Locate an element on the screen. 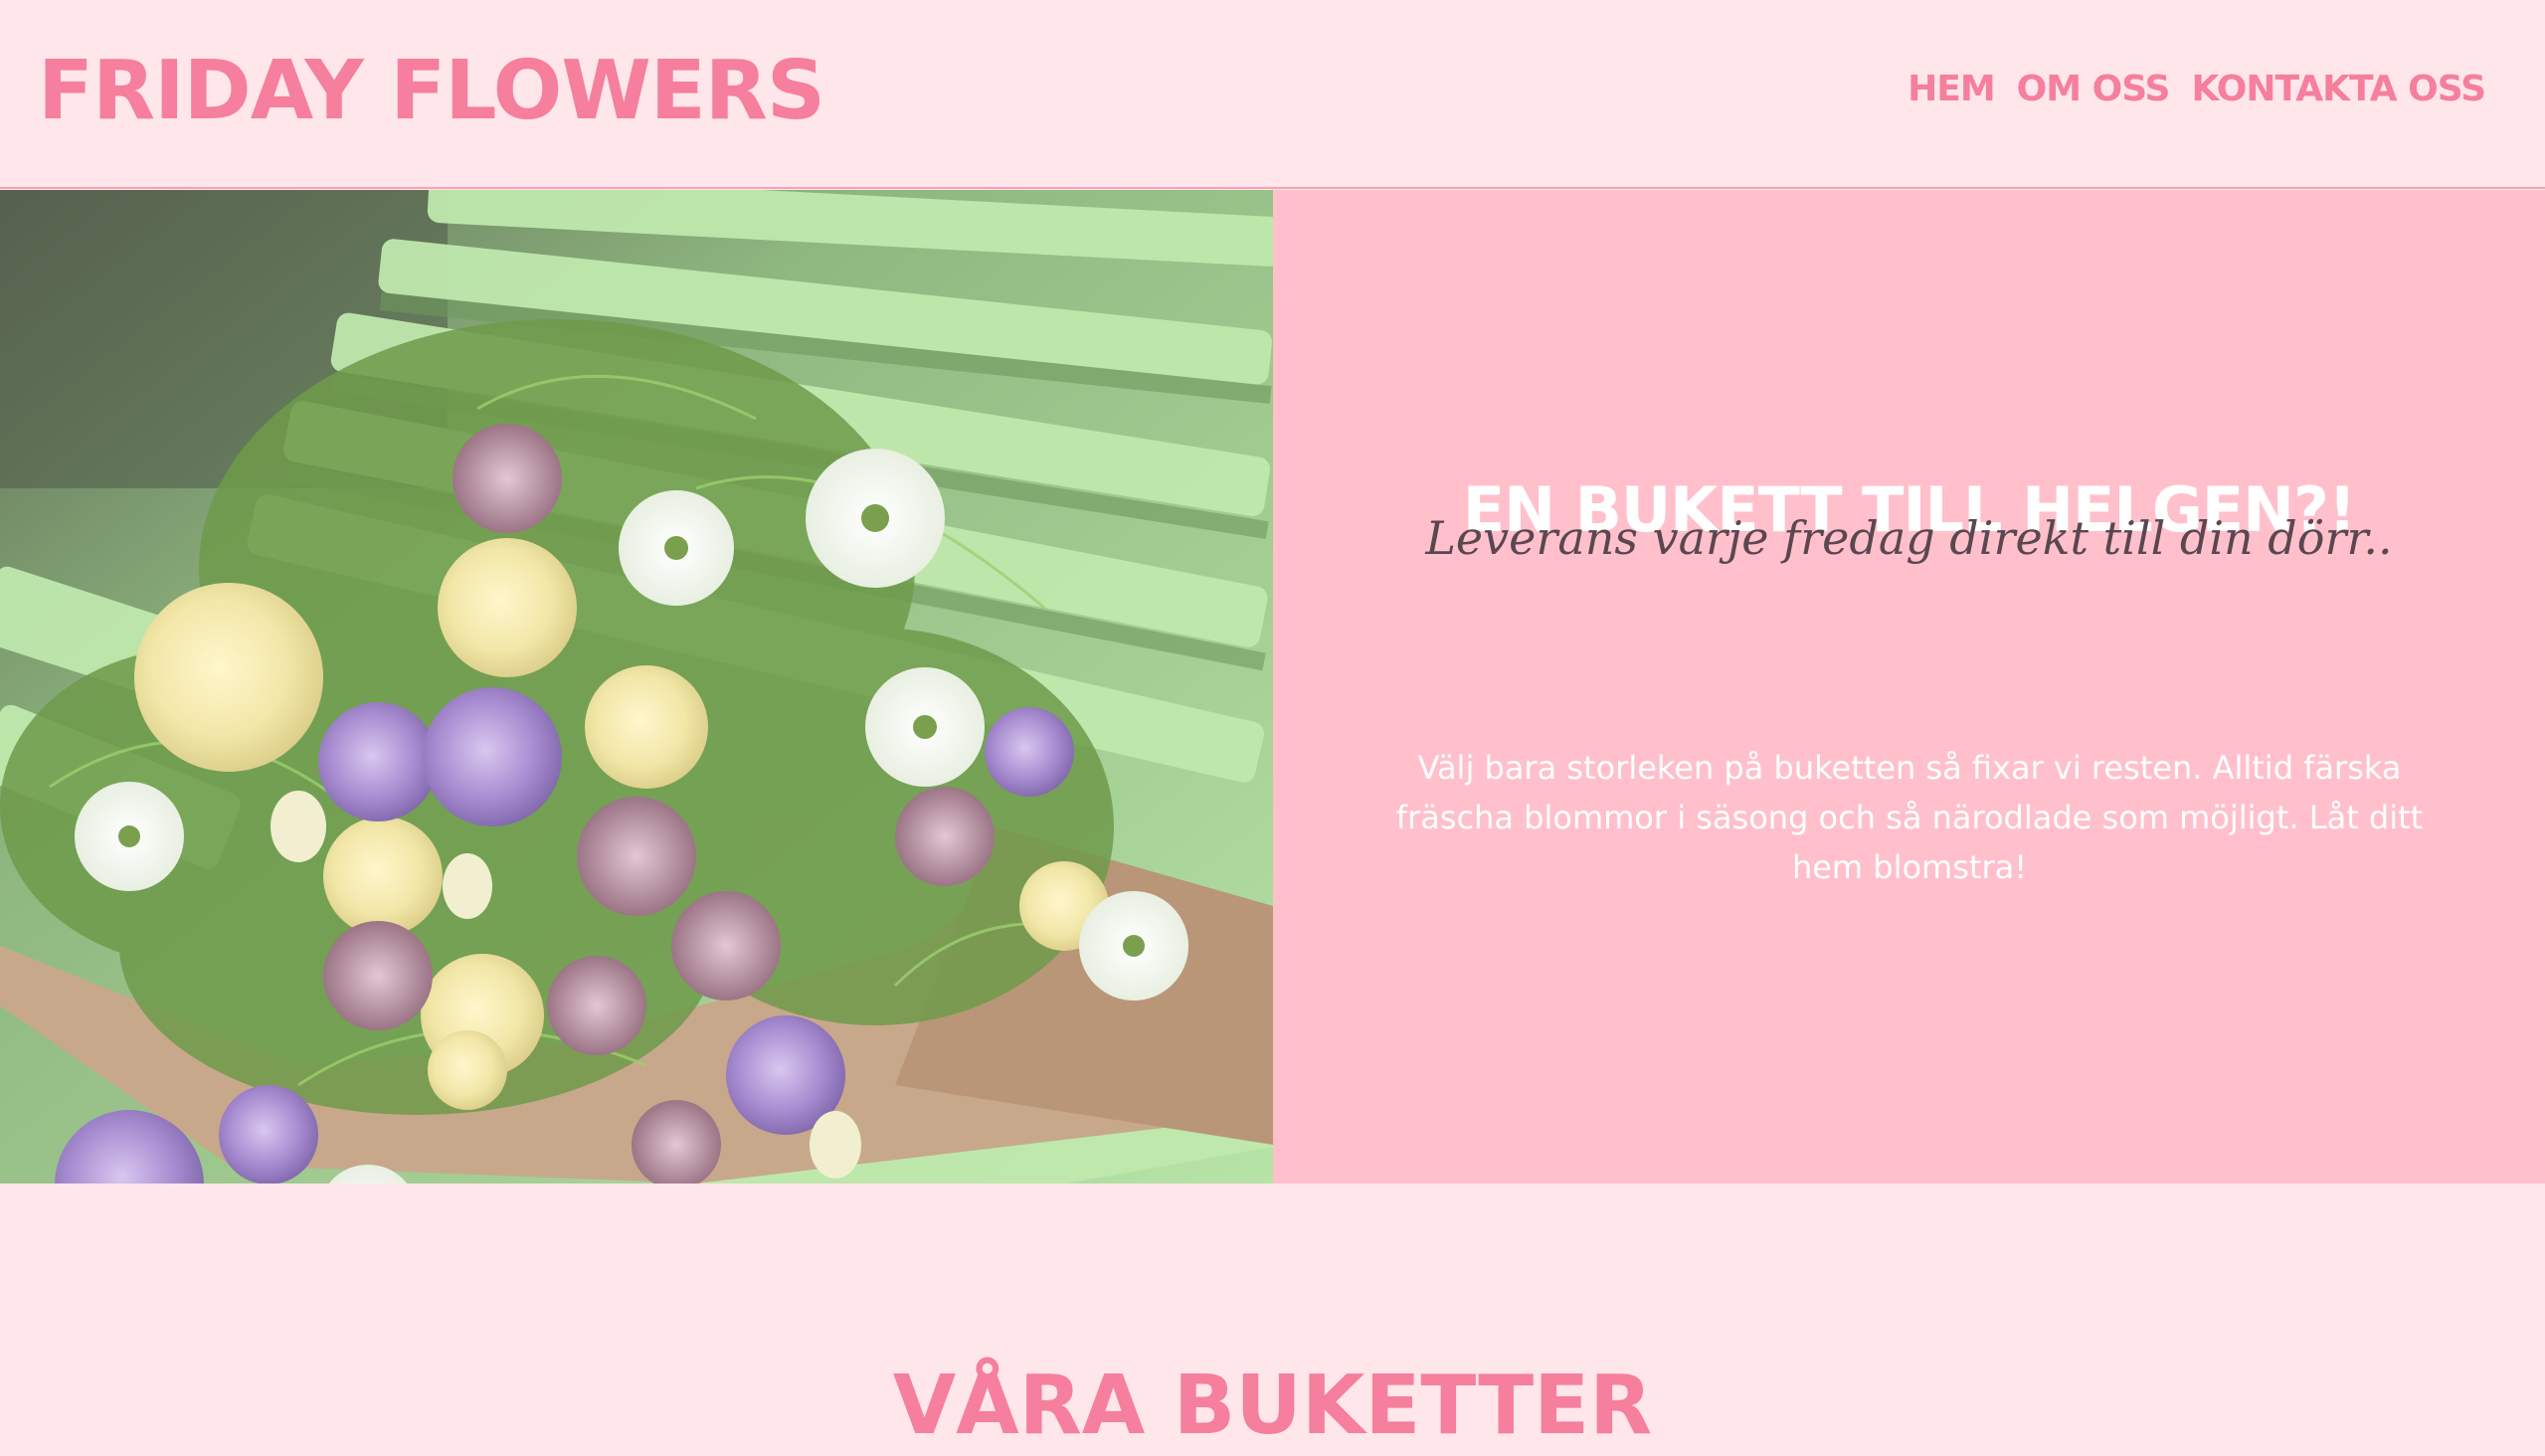  site-header: FRIDAY FLOWERS HEM OM OSS KONTAKTA OSS is located at coordinates (1273, 94).